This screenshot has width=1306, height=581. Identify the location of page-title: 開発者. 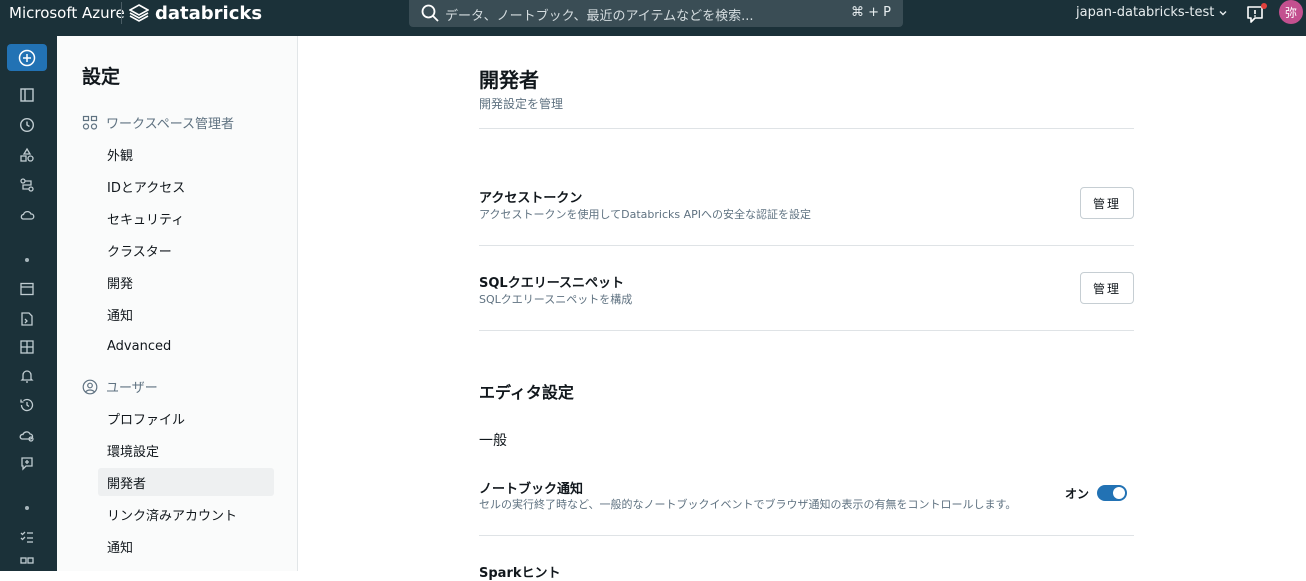
(509, 80).